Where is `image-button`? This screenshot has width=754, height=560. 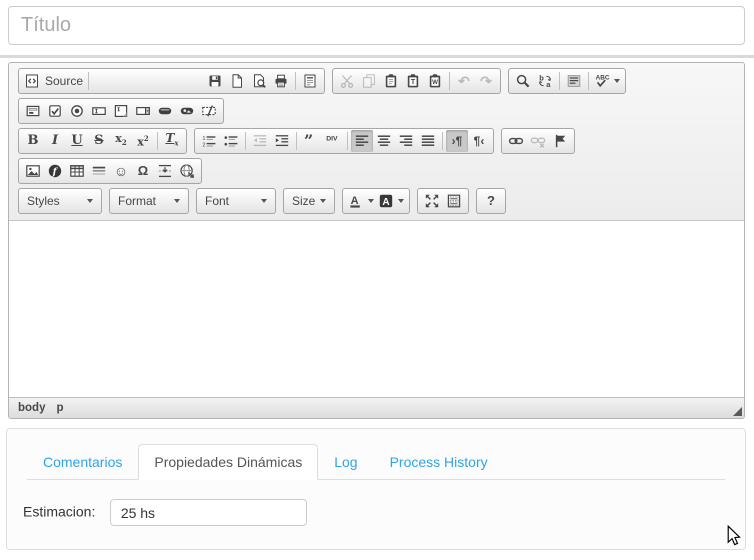
image-button is located at coordinates (33, 171).